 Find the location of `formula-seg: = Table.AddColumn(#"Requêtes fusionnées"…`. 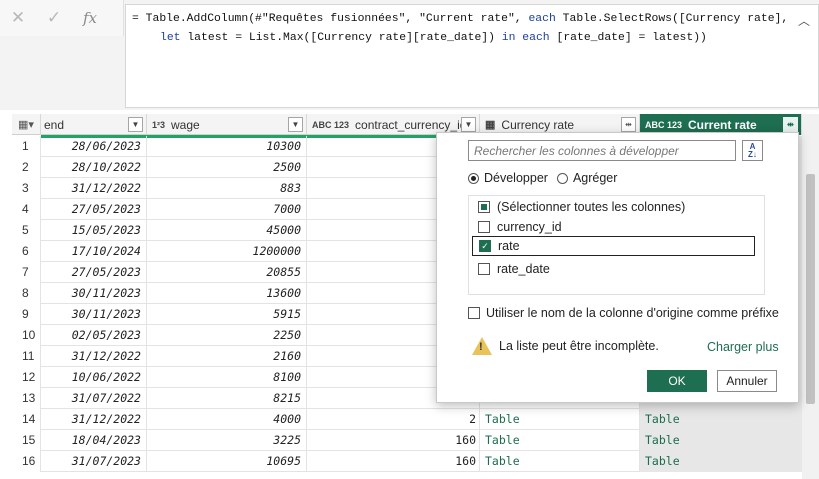

formula-seg: = Table.AddColumn(#"Requêtes fusionnées"… is located at coordinates (330, 19).